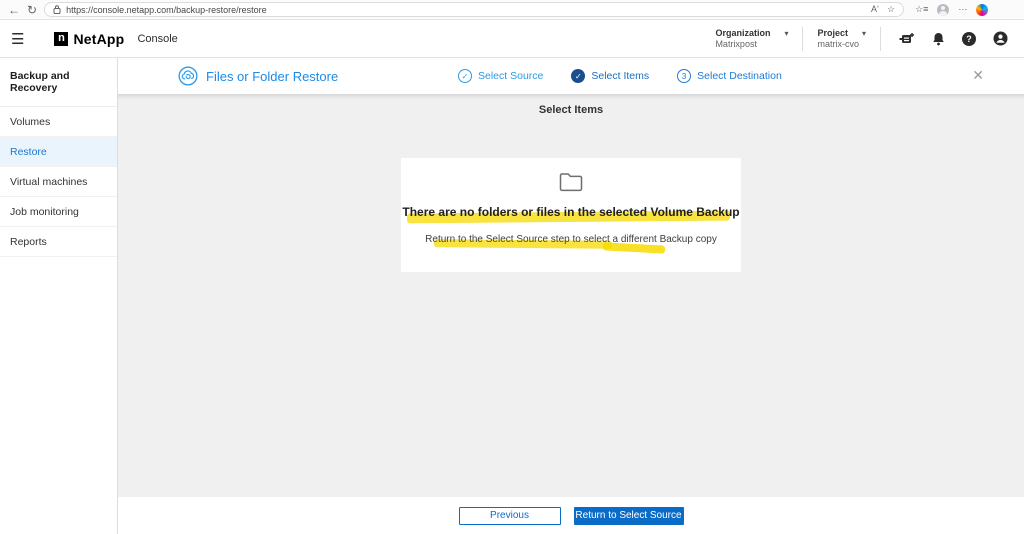 This screenshot has width=1024, height=534. What do you see at coordinates (58, 242) in the screenshot?
I see `sidebar-item-reports: Reports` at bounding box center [58, 242].